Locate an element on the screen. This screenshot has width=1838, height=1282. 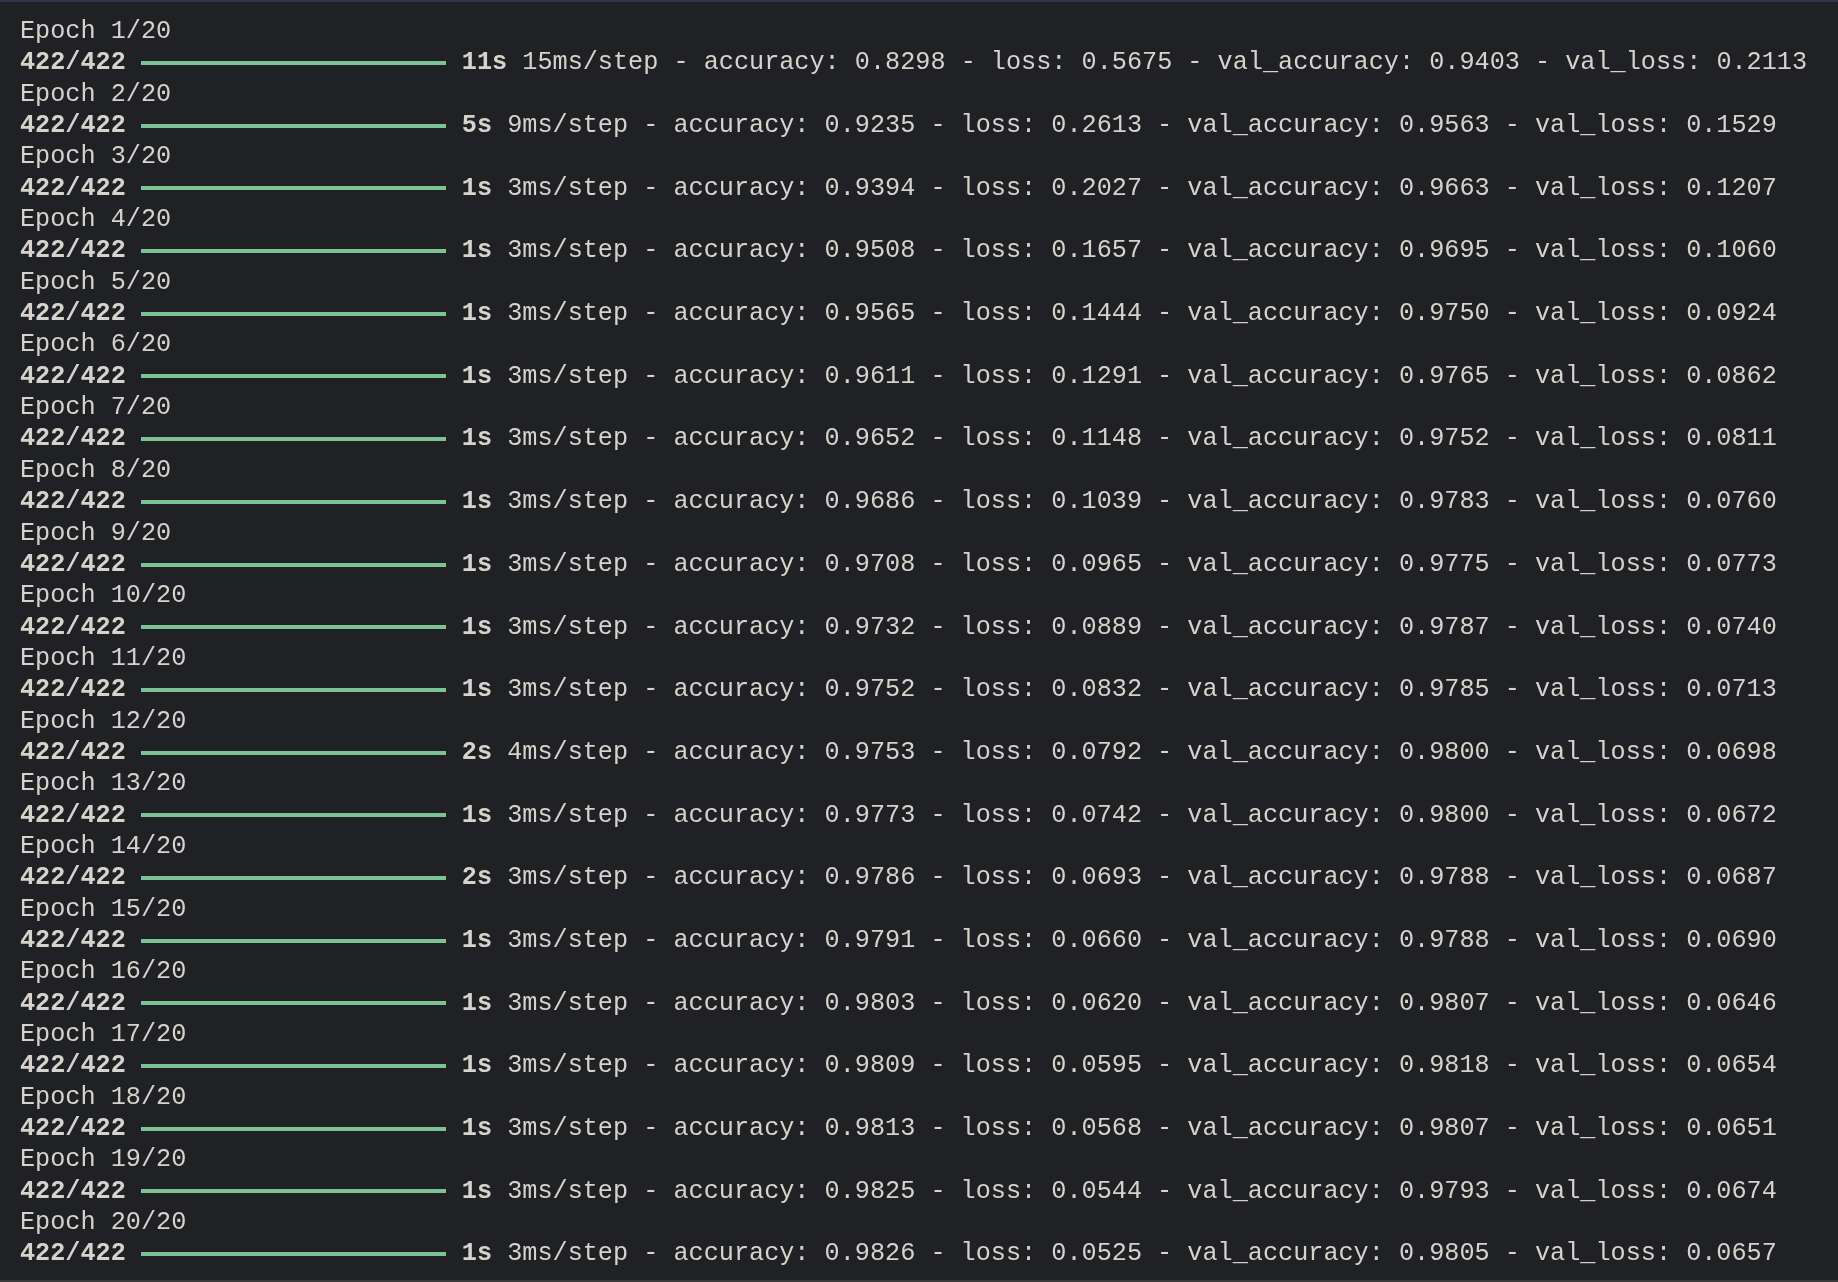
epoch-header: Epoch 6/20 is located at coordinates (96, 345).